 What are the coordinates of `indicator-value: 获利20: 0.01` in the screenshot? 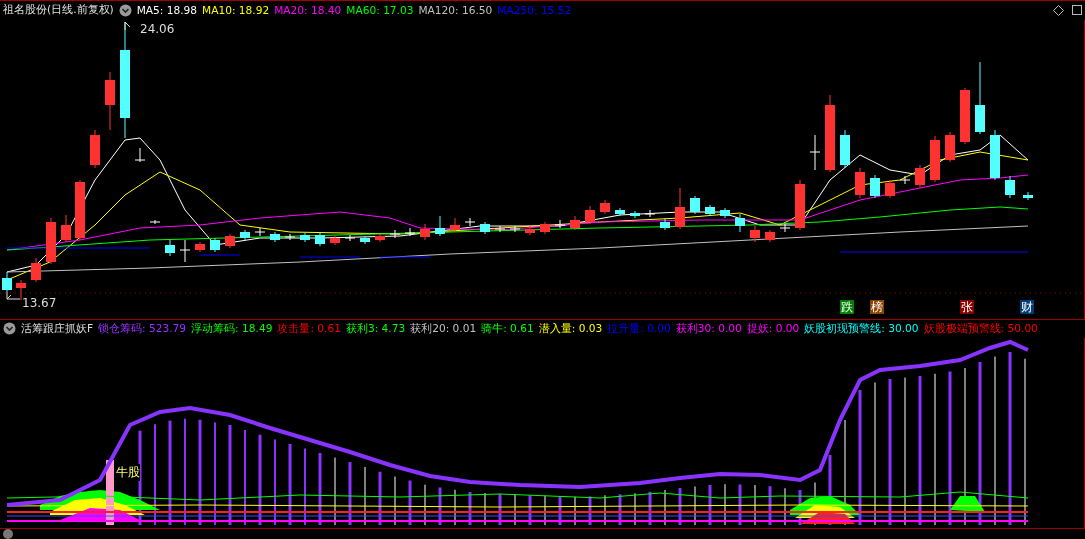 It's located at (443, 328).